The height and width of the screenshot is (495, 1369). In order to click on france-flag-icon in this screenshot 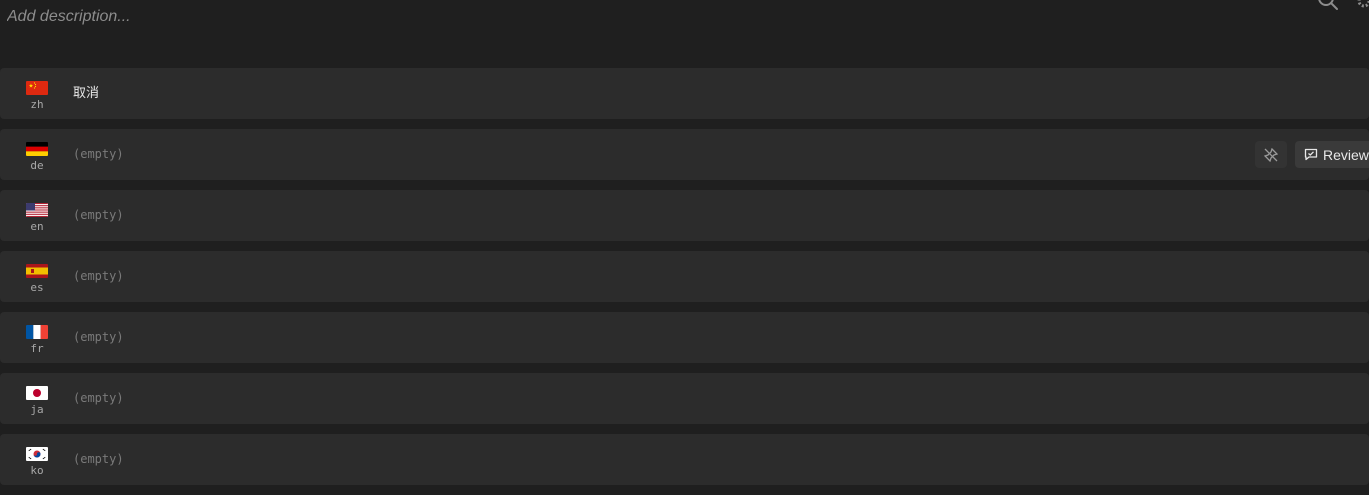, I will do `click(37, 332)`.